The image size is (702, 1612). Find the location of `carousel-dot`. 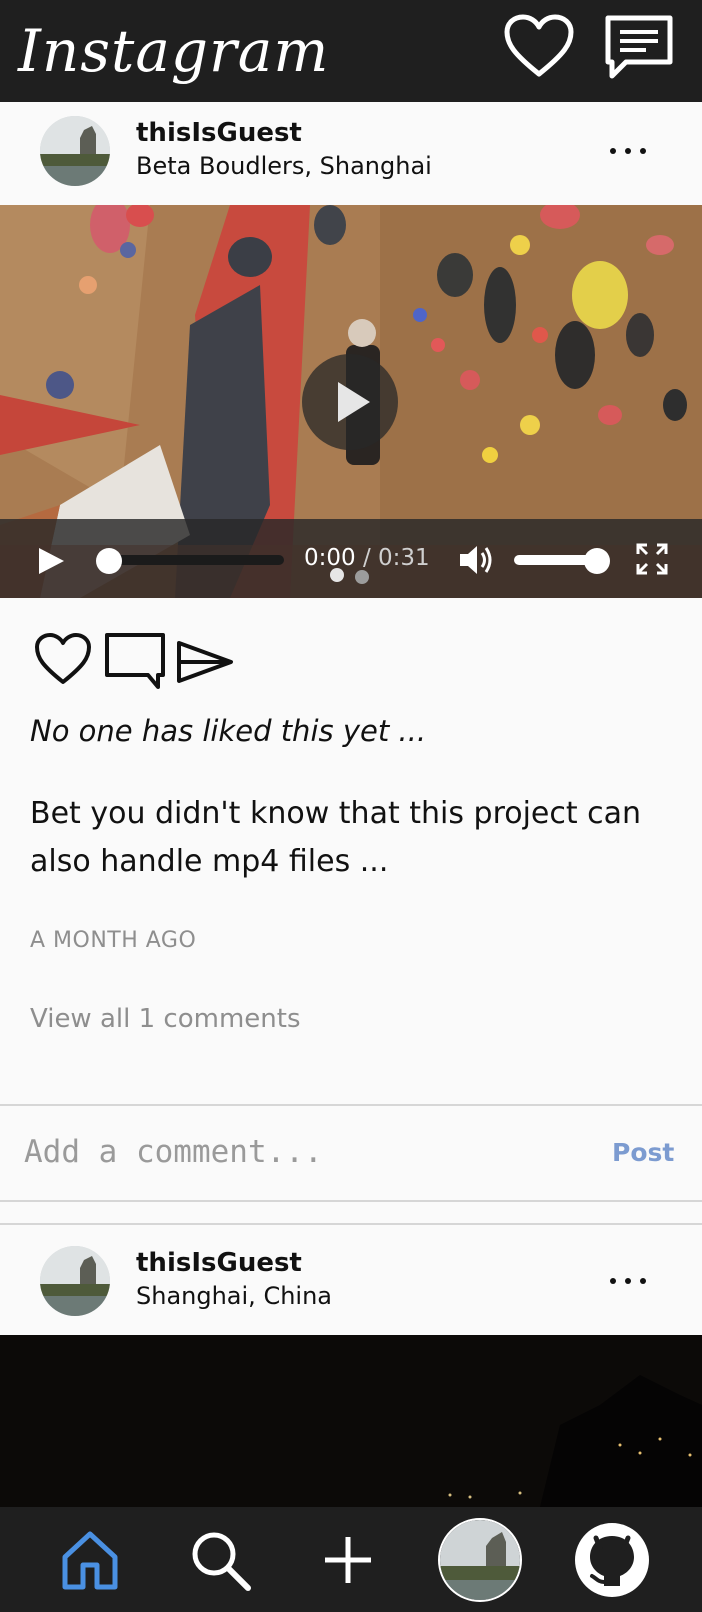

carousel-dot is located at coordinates (362, 577).